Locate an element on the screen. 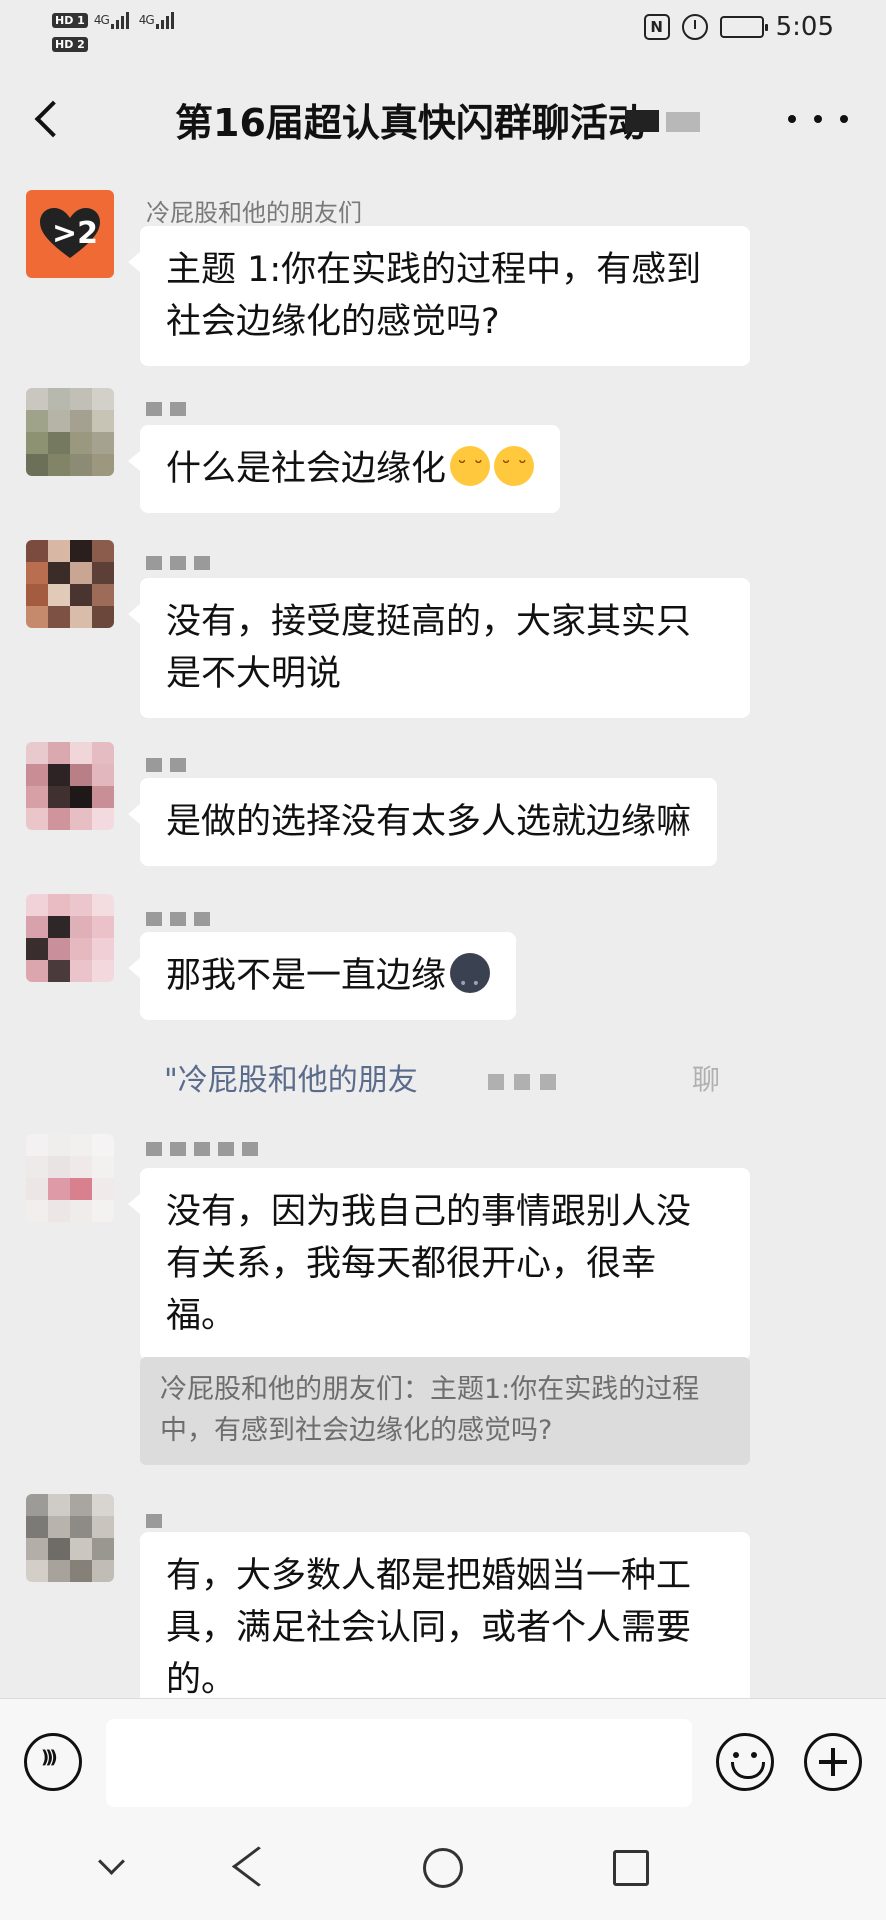  signal-area: HD 1 4G 4G HD 2 is located at coordinates (114, 32).